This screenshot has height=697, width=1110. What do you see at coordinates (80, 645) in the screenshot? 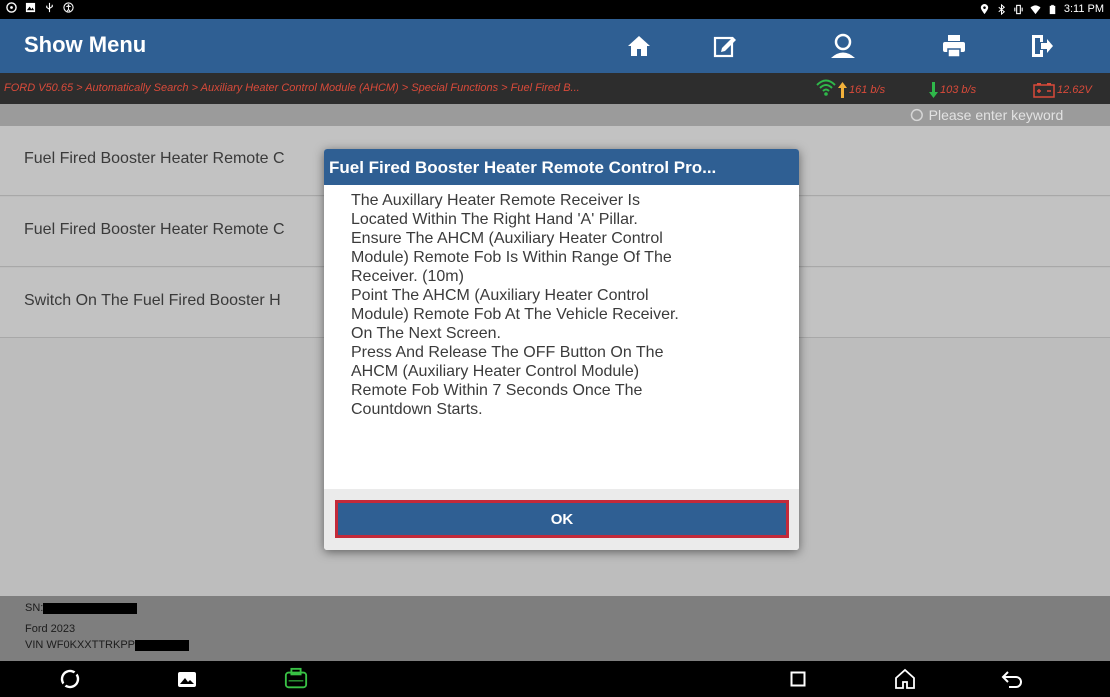
I see `vin-label: VIN WF0KXXTTRKPP` at bounding box center [80, 645].